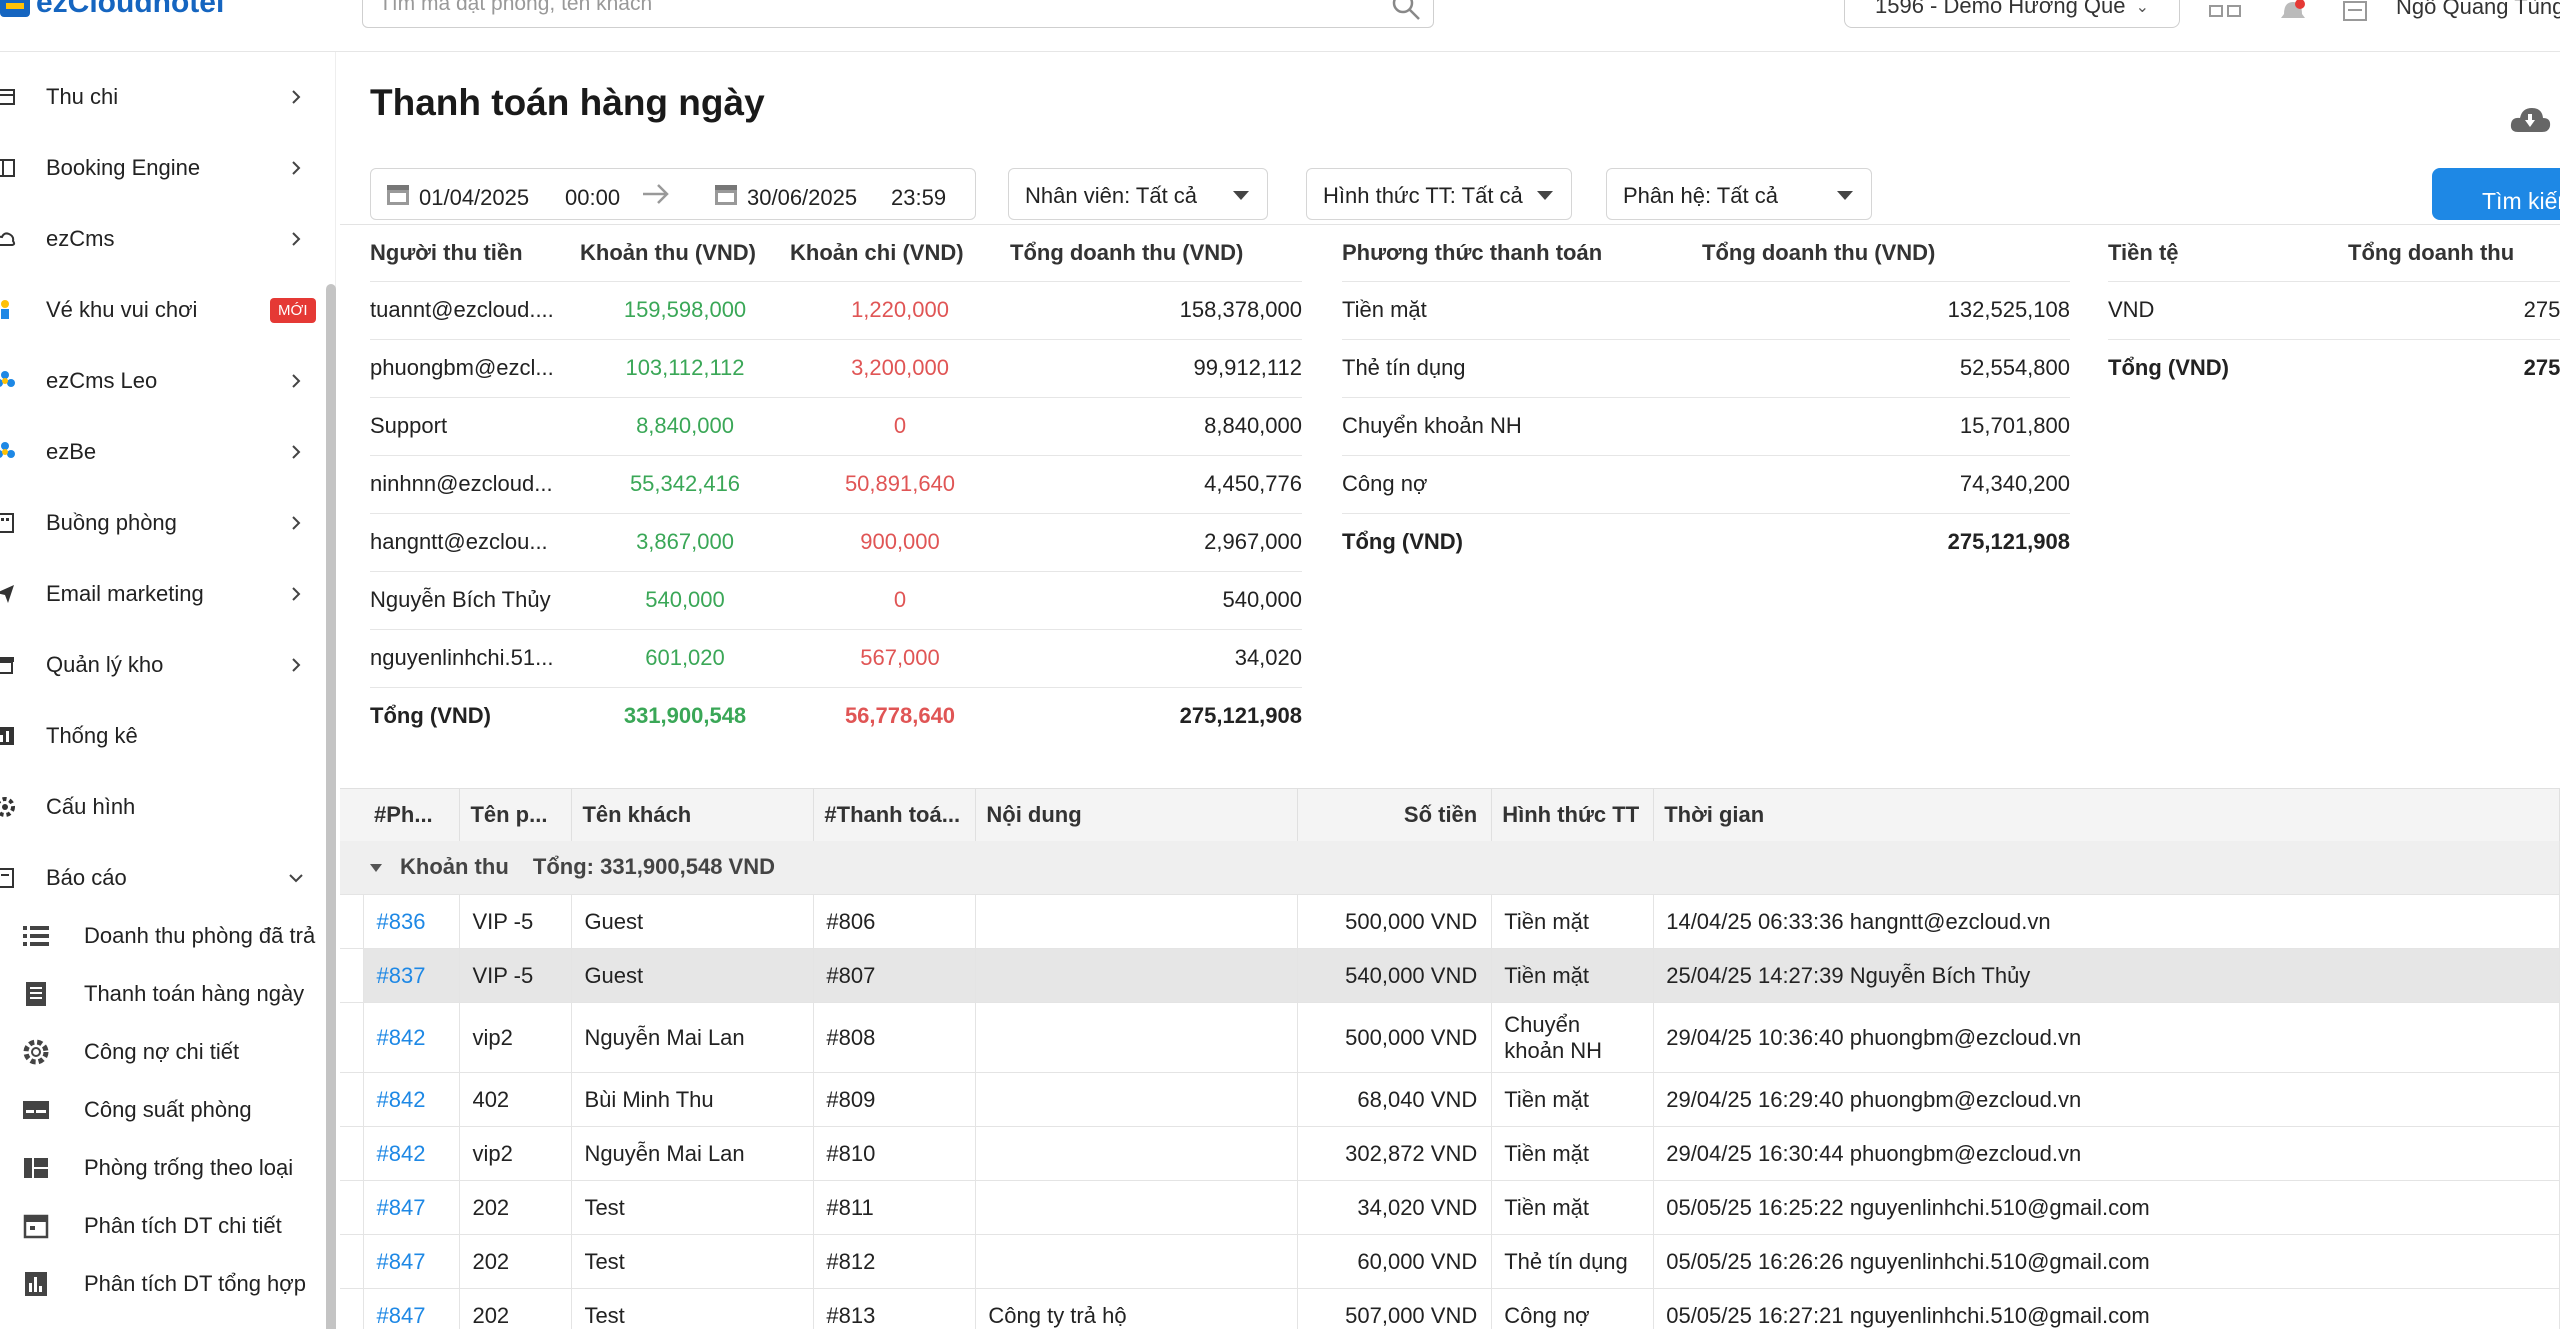  Describe the element at coordinates (592, 198) in the screenshot. I see `start-time: 00:00` at that location.